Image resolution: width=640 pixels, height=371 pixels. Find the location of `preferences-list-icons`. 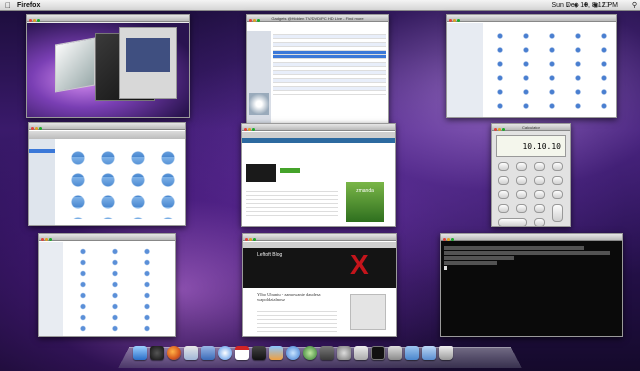

preferences-list-icons is located at coordinates (119, 289).